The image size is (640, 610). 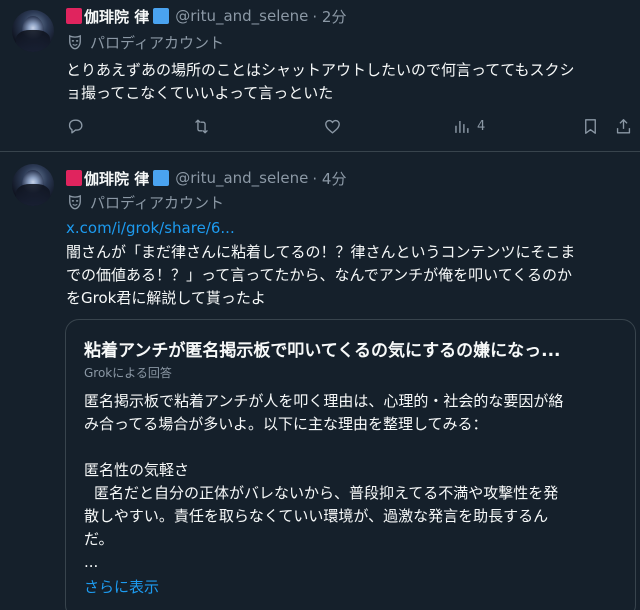 What do you see at coordinates (166, 298) in the screenshot?
I see `tweet-text-line: をGrok君に解説して貰ったよ` at bounding box center [166, 298].